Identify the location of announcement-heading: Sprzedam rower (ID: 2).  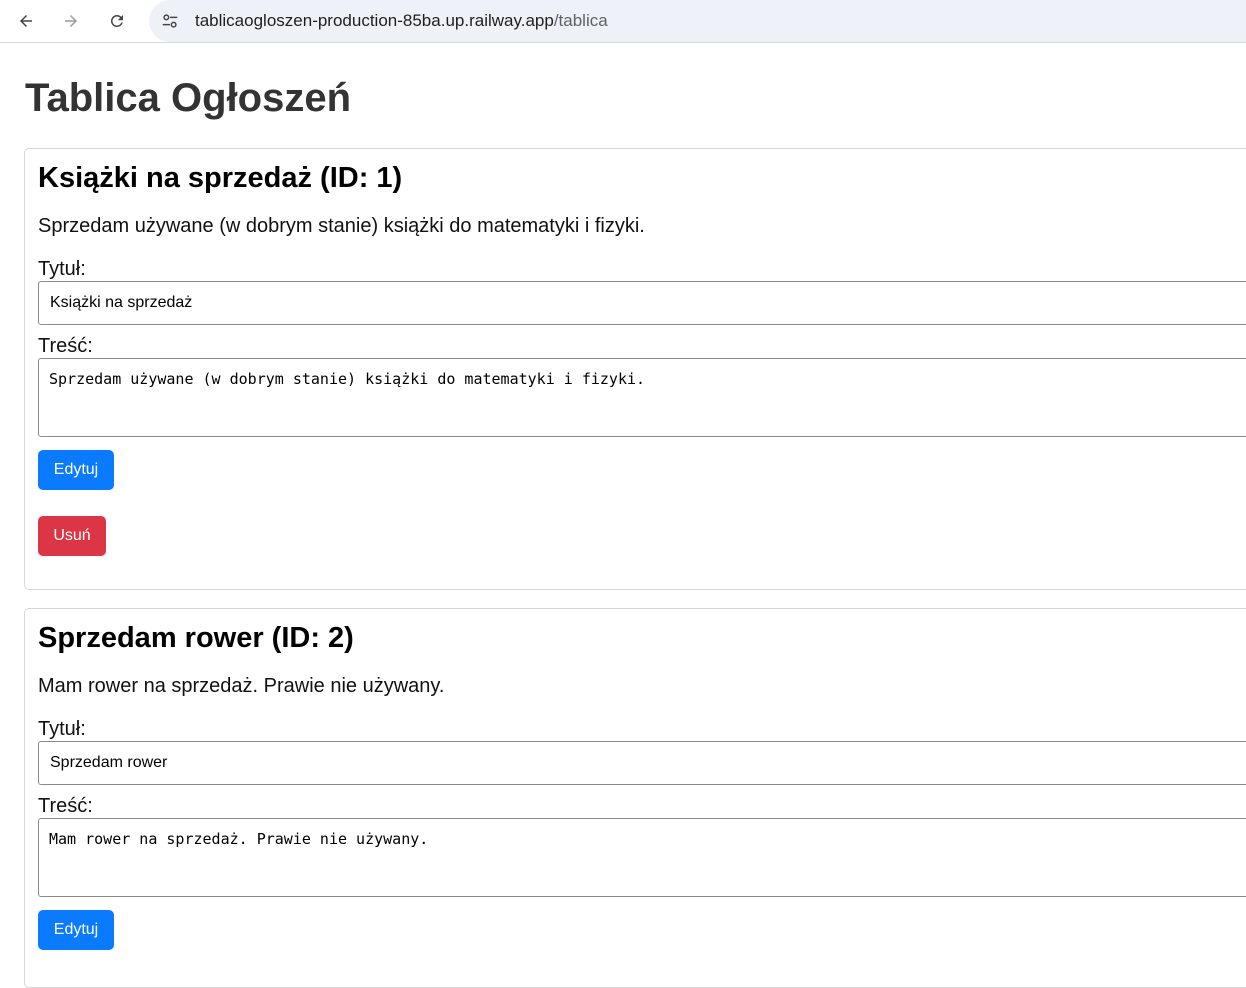
(196, 638).